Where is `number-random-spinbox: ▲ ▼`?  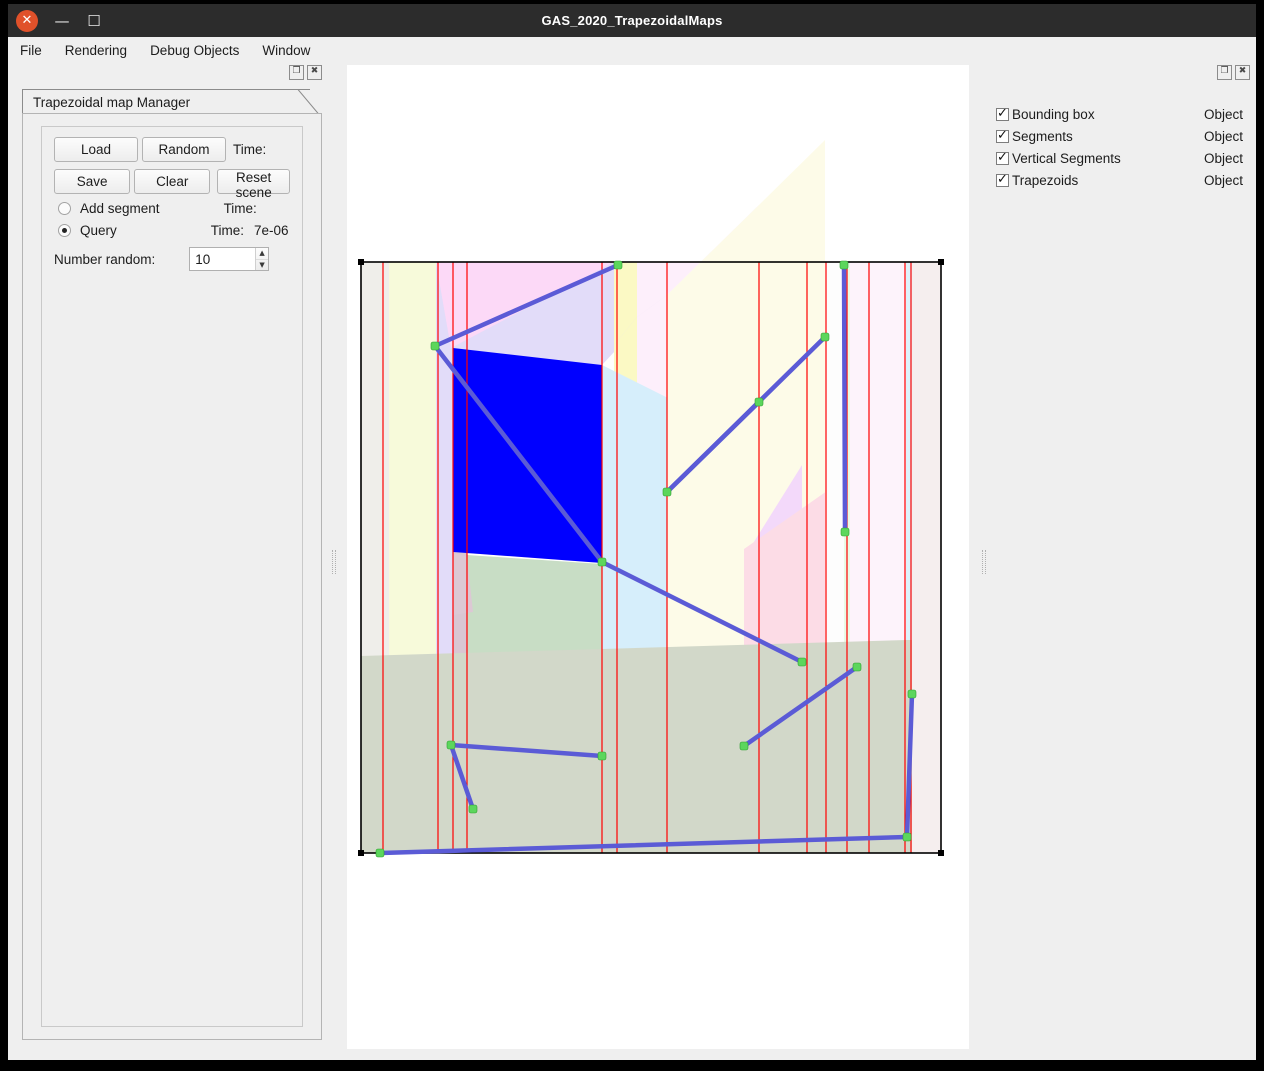 number-random-spinbox: ▲ ▼ is located at coordinates (229, 259).